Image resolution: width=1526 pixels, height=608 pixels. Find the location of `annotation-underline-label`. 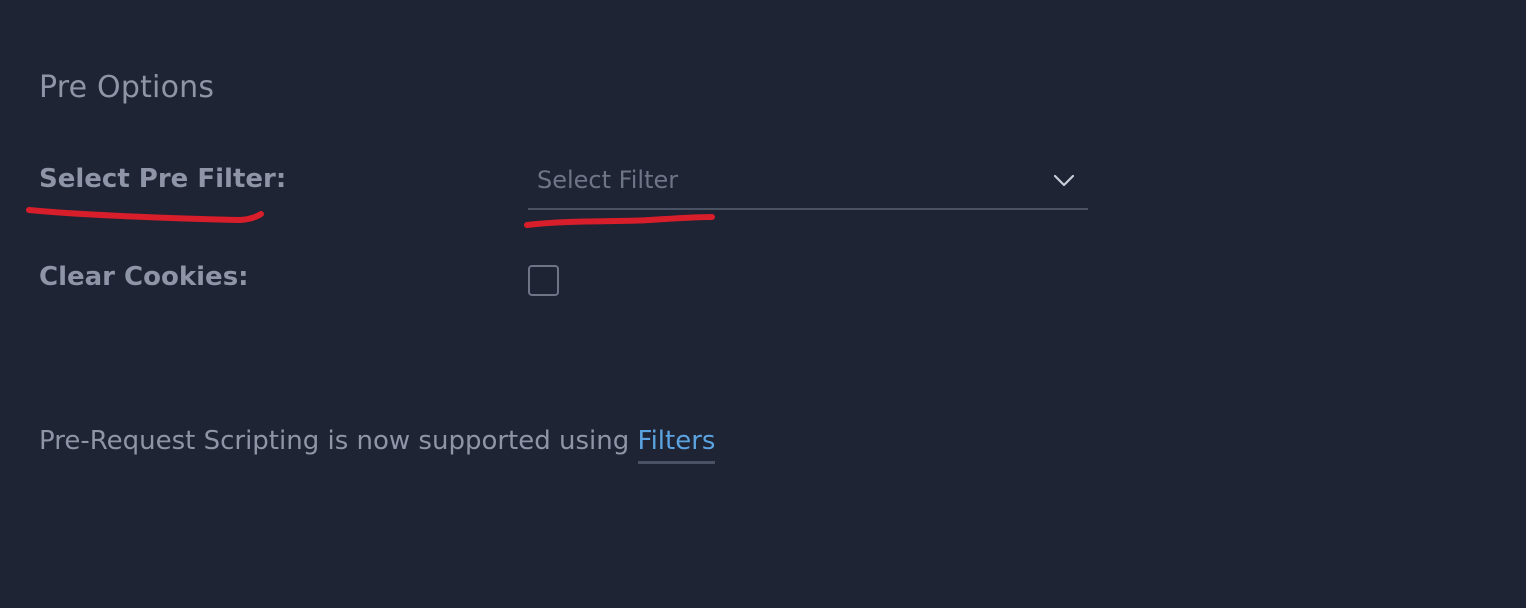

annotation-underline-label is located at coordinates (145, 215).